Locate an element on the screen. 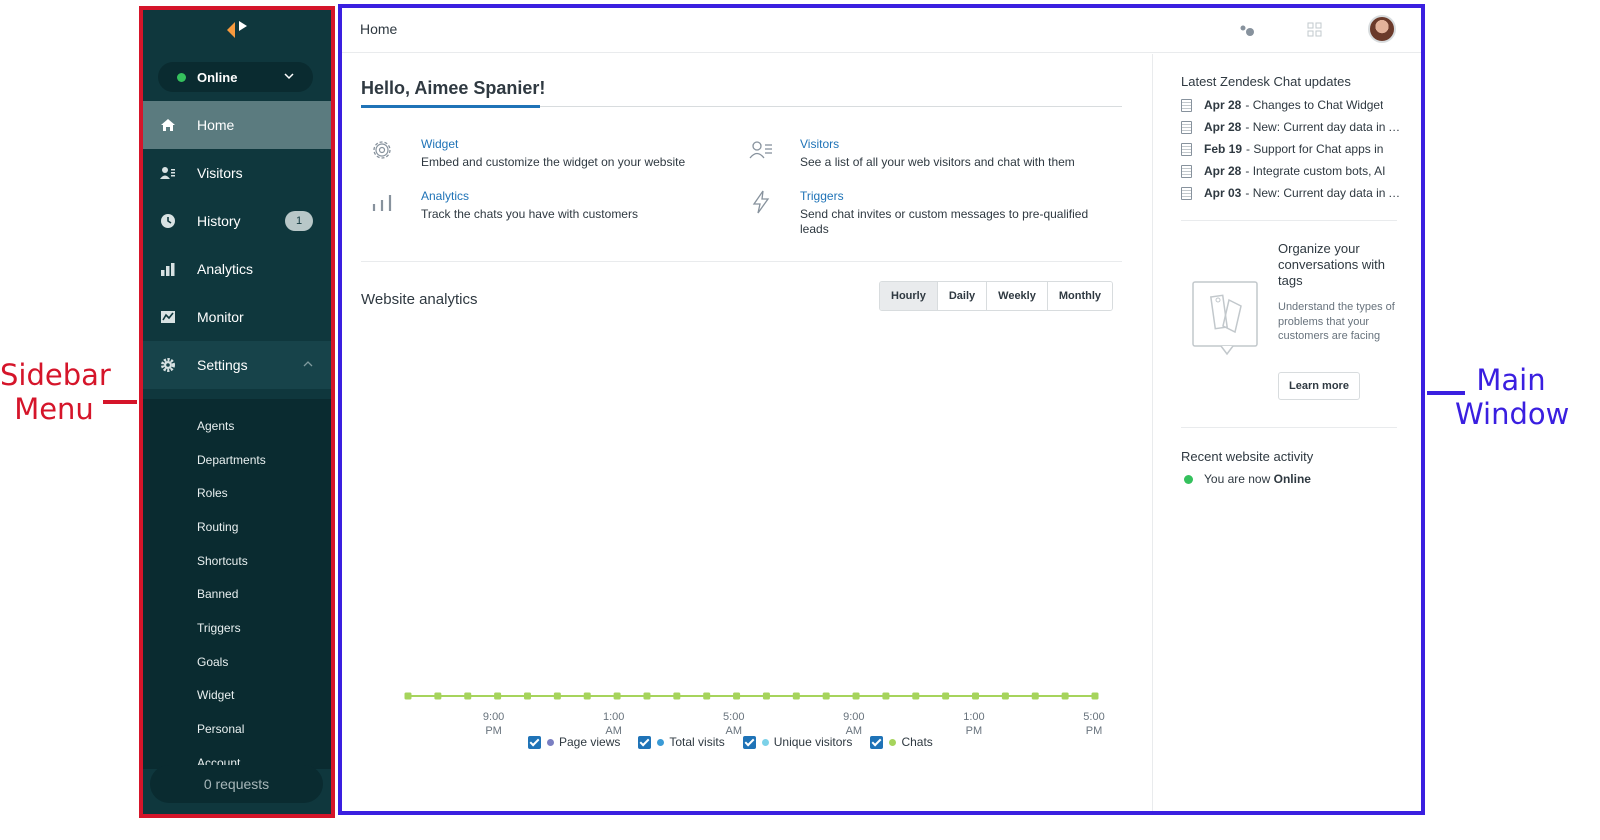  main-window-annotation-label: Main Window is located at coordinates (1512, 397).